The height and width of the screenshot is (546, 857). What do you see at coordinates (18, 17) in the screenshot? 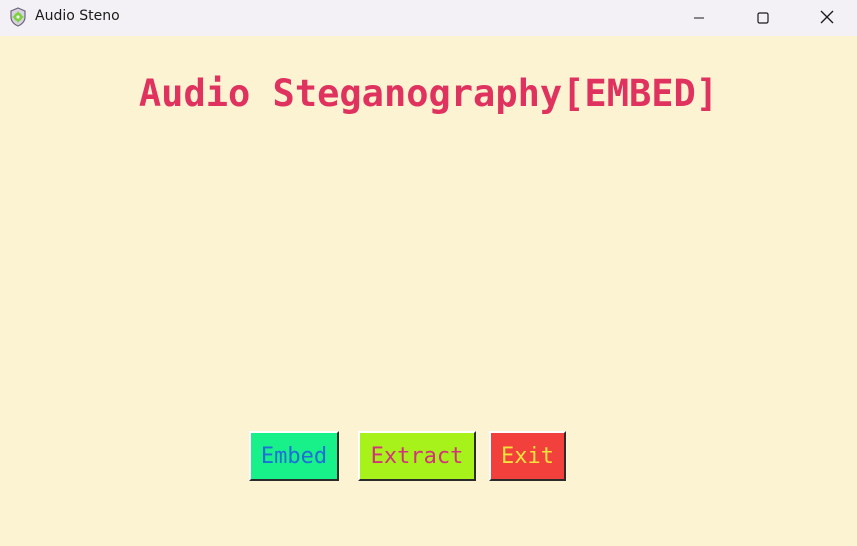
I see `shield-gear-icon` at bounding box center [18, 17].